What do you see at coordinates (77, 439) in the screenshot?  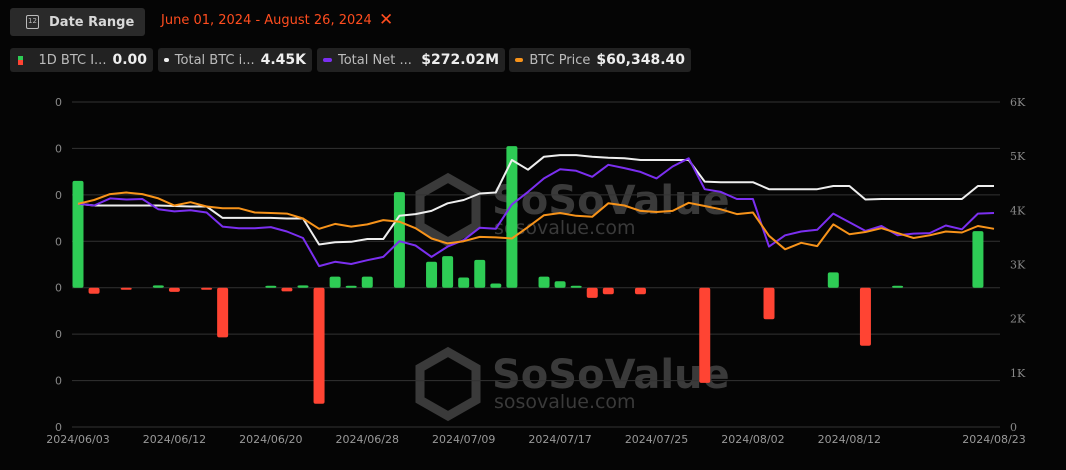 I see `x-axis-tick-label: 2024/06/03` at bounding box center [77, 439].